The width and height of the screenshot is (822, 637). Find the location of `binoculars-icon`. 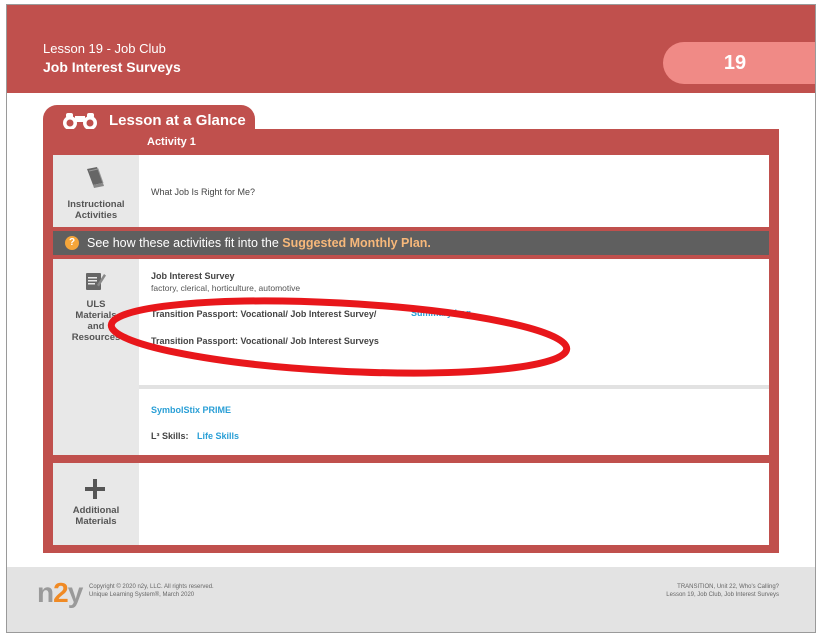

binoculars-icon is located at coordinates (80, 121).